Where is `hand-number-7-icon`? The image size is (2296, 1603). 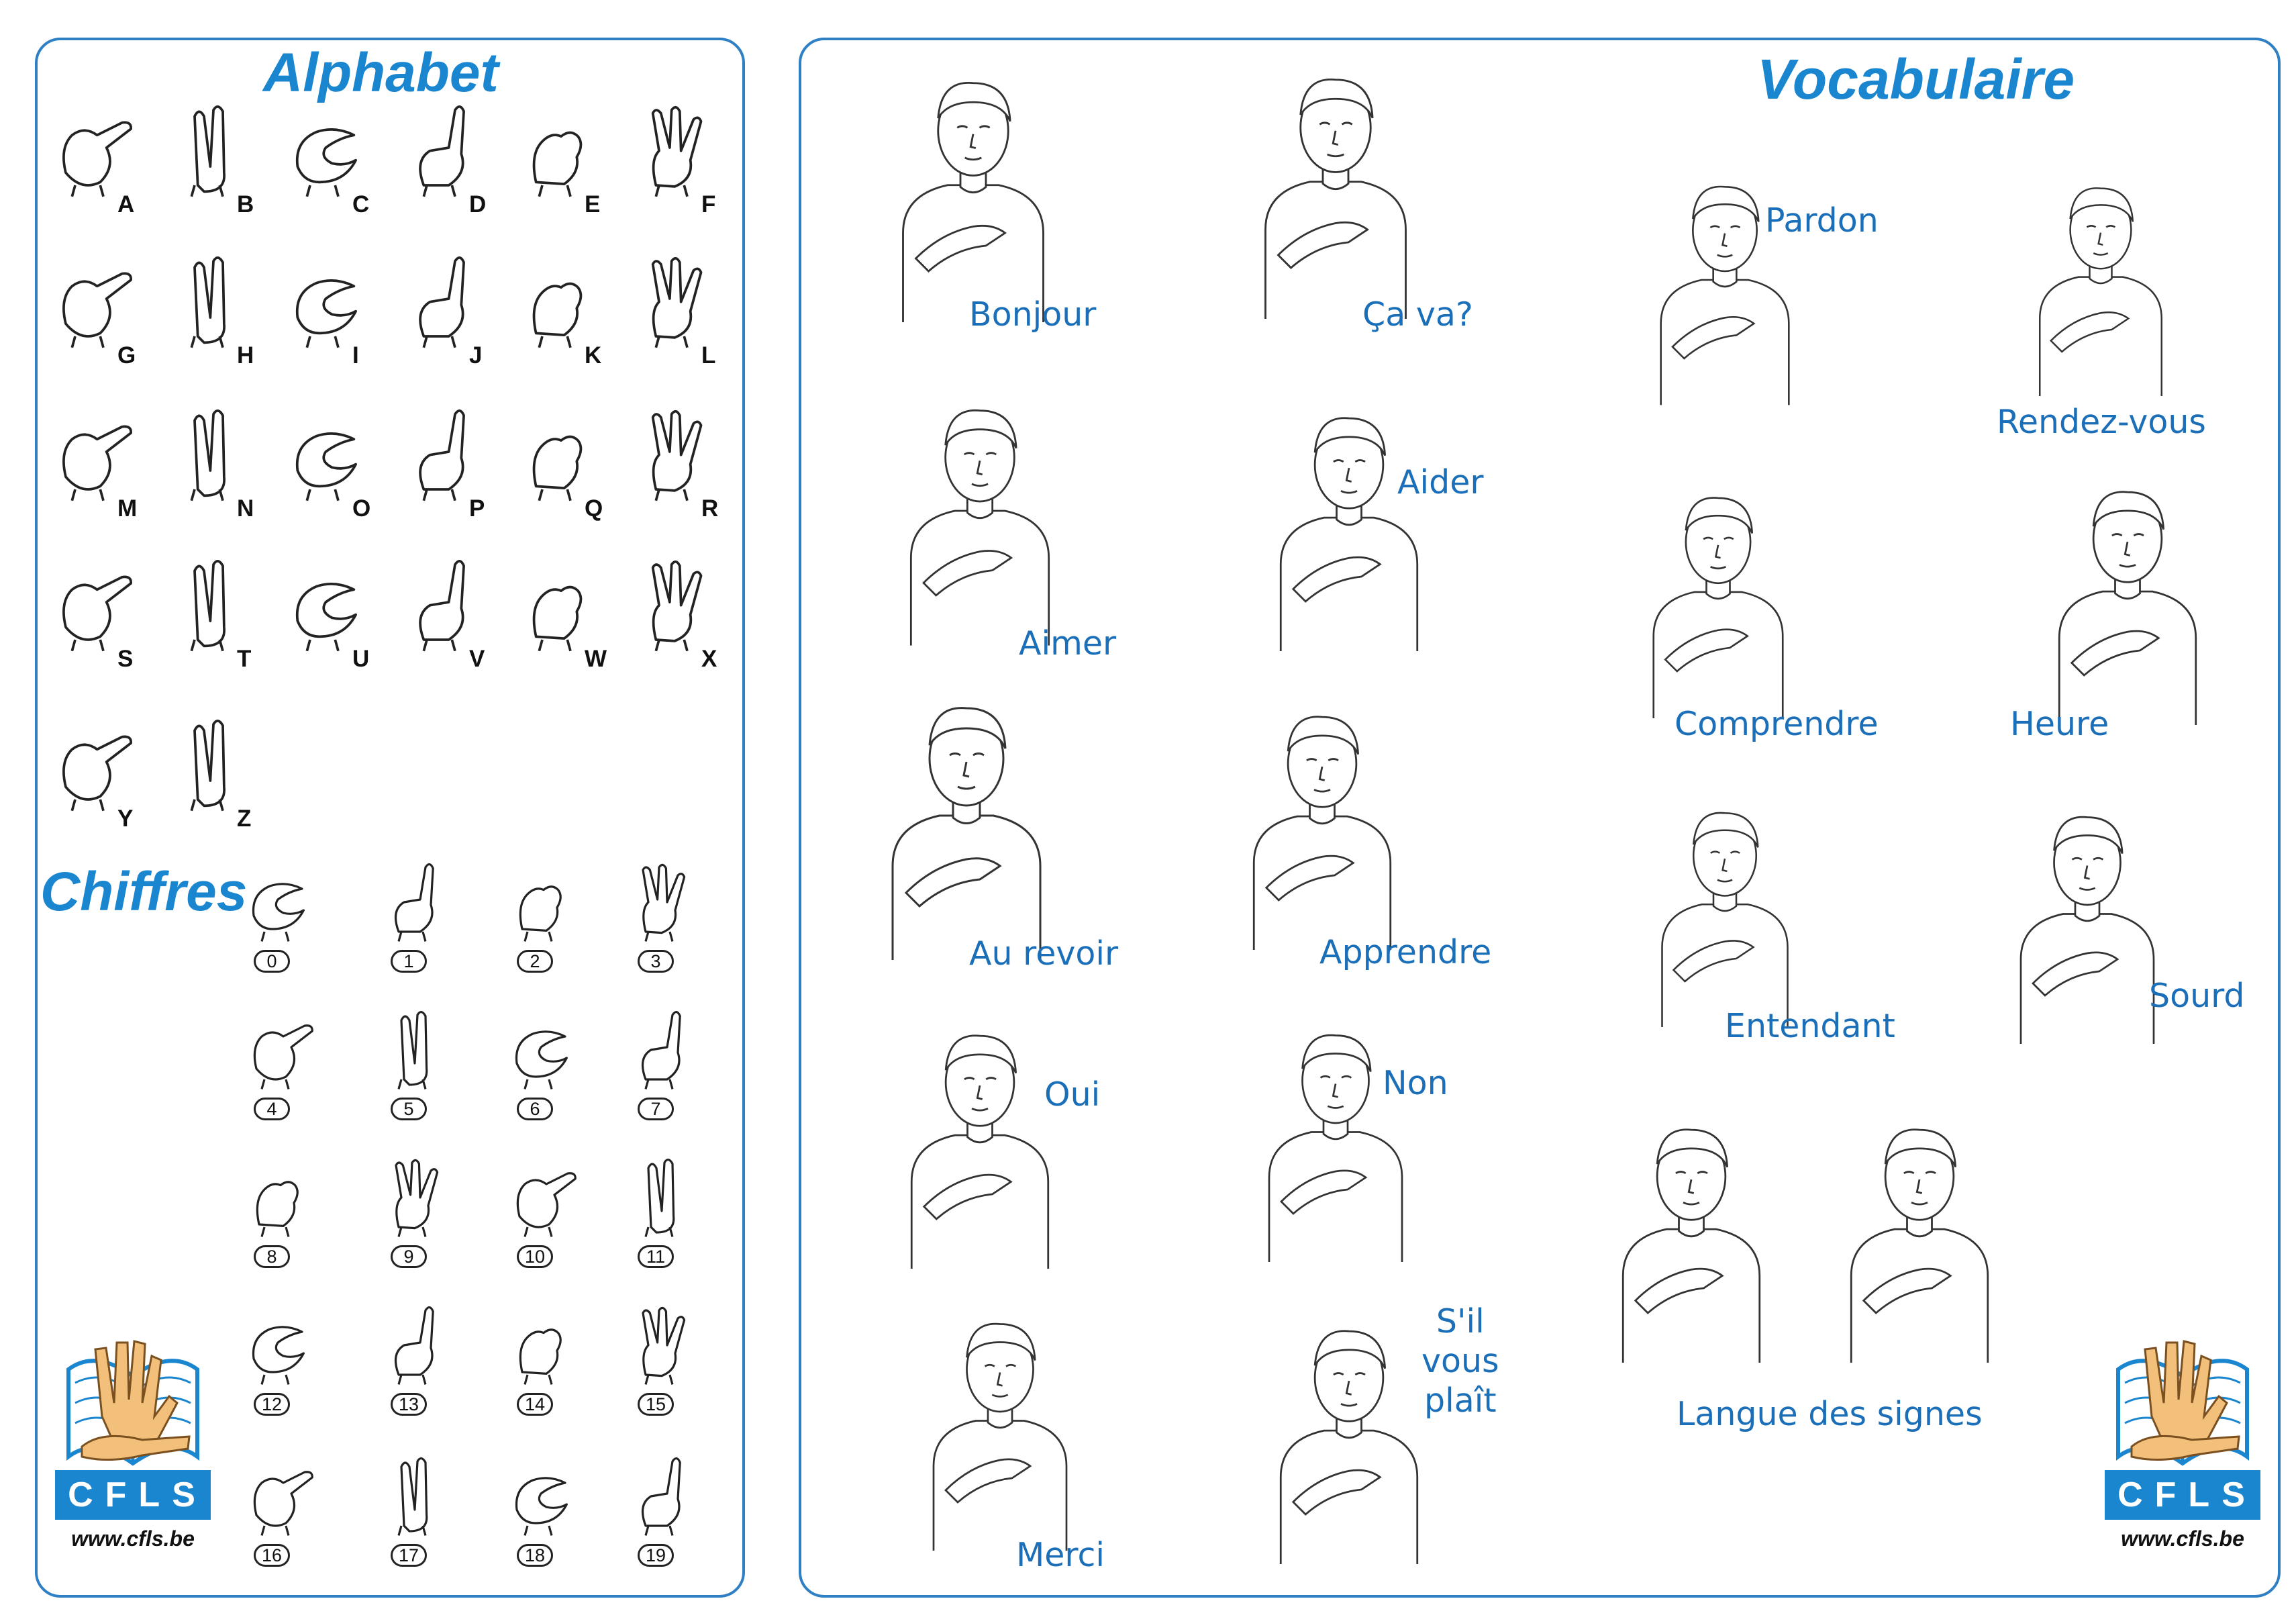
hand-number-7-icon is located at coordinates (664, 1047).